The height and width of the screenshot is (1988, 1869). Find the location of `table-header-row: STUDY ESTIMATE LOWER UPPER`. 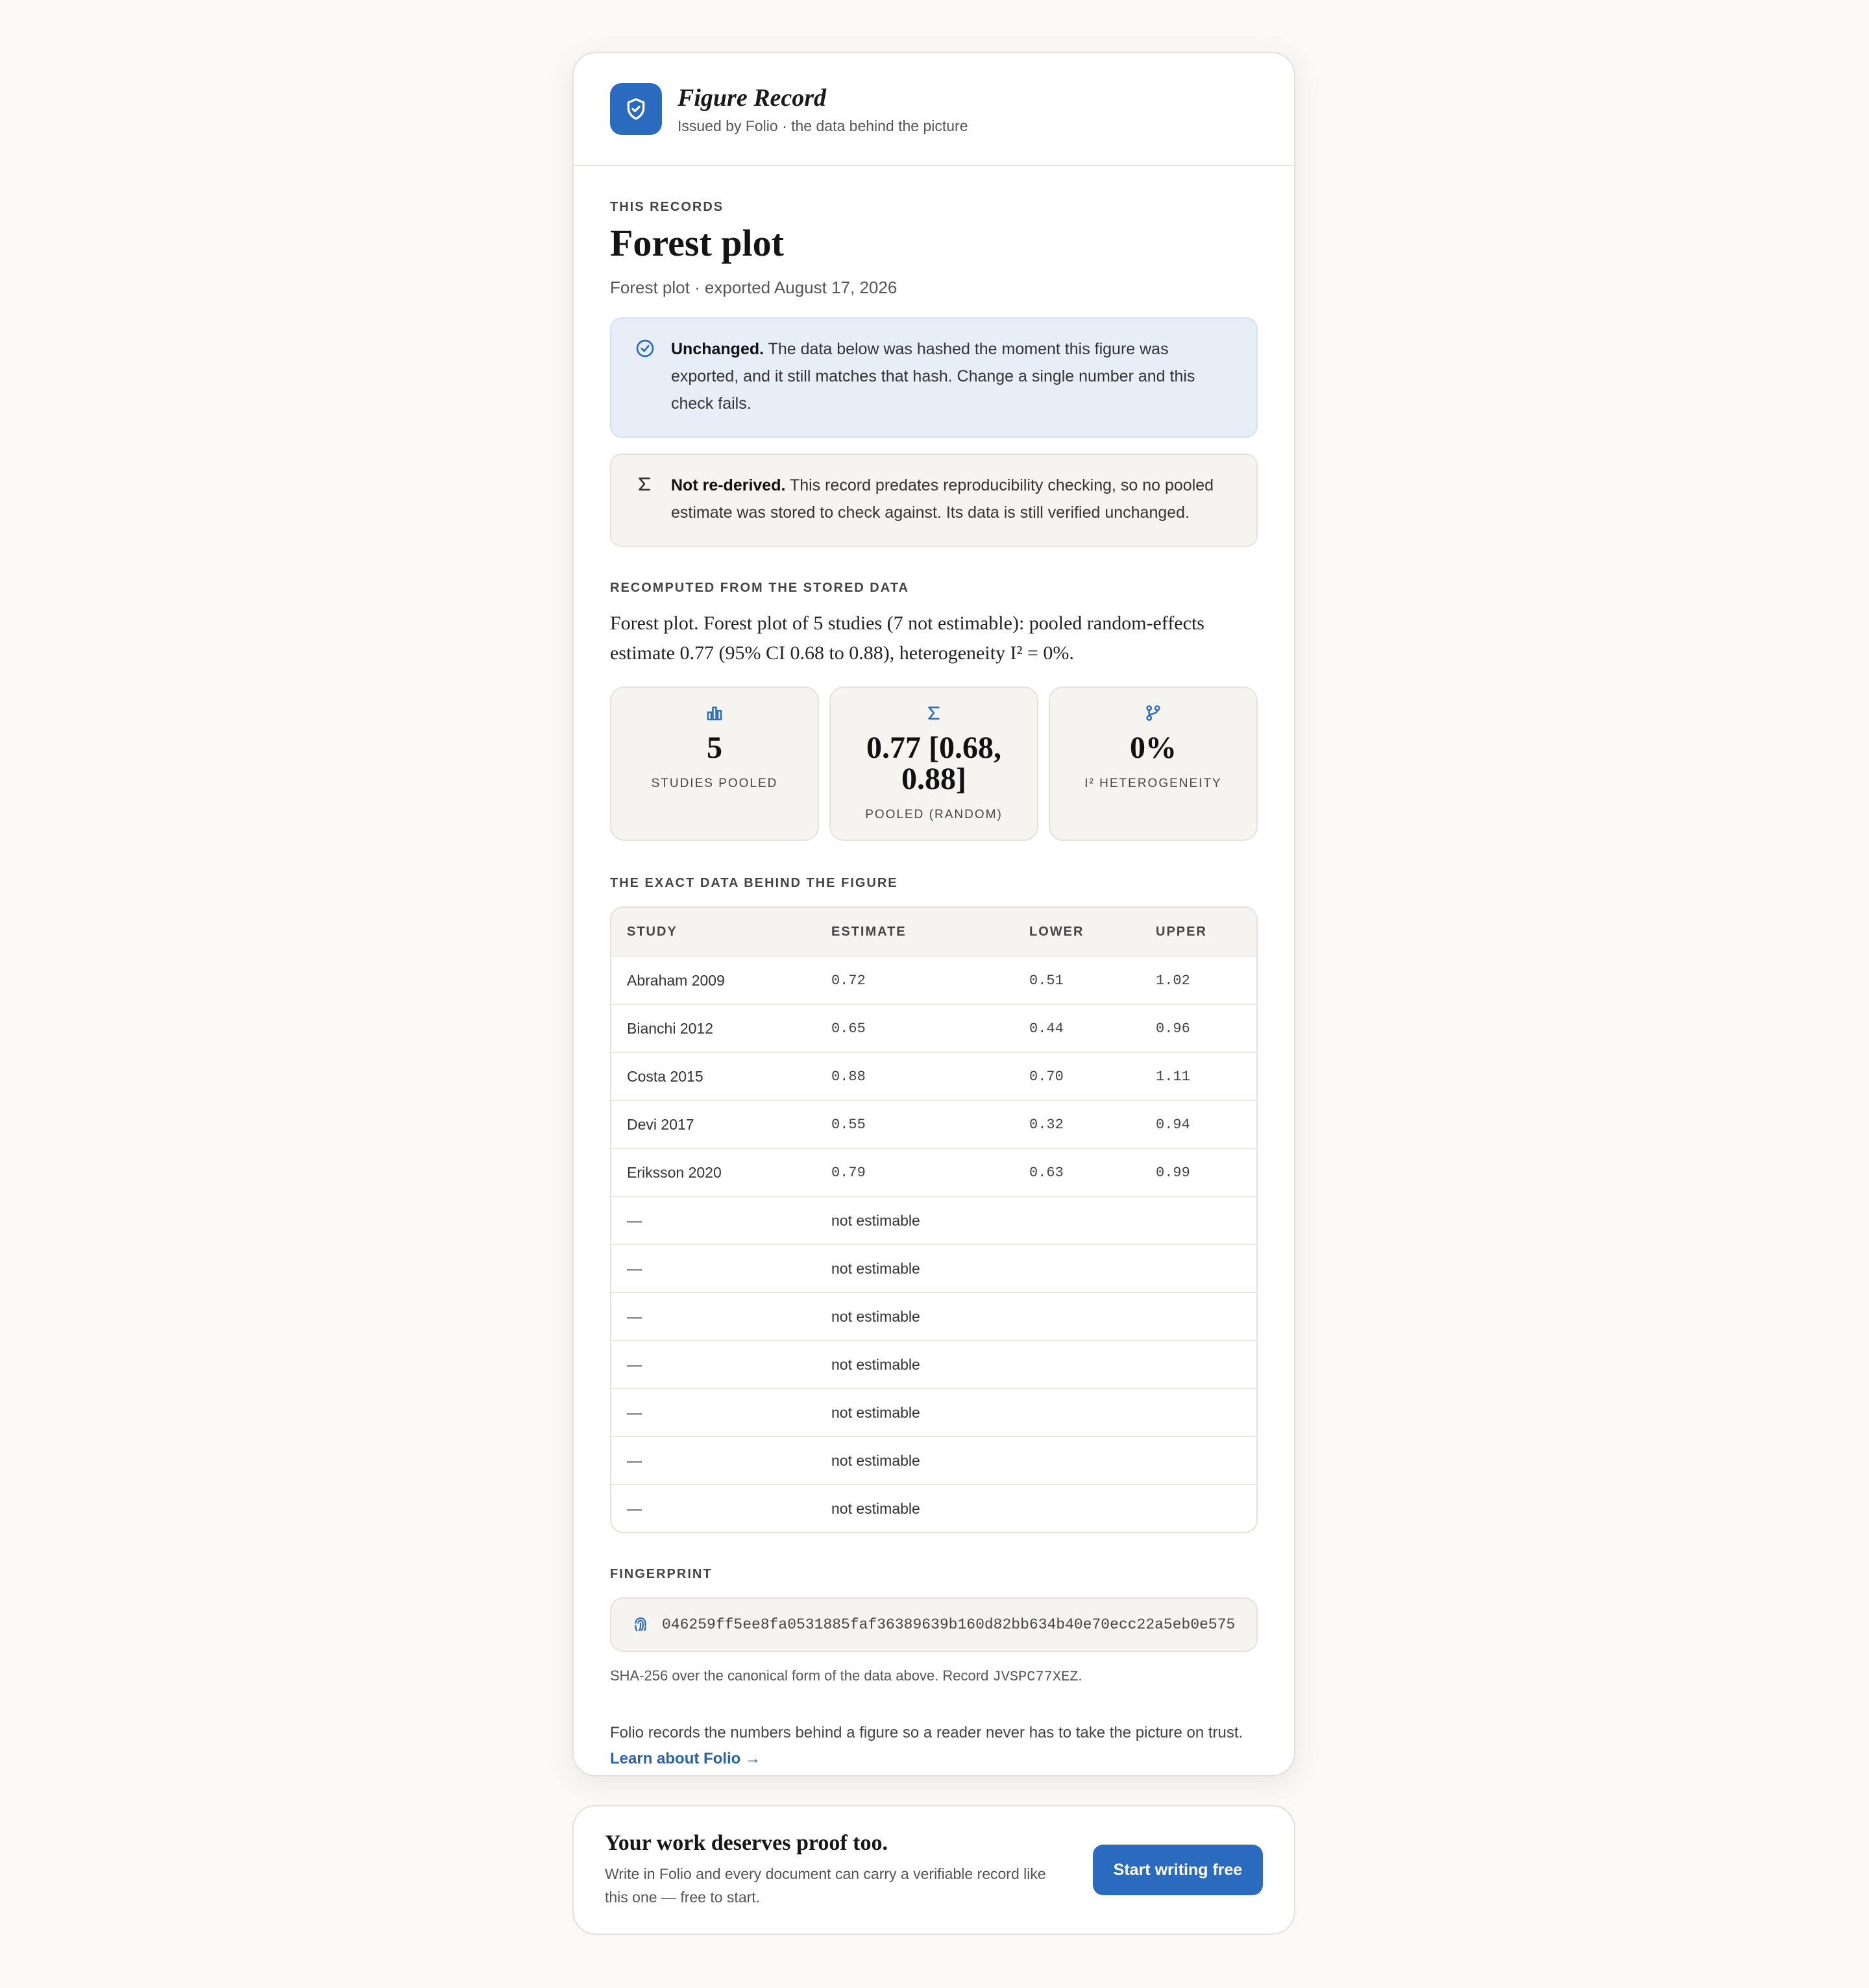

table-header-row: STUDY ESTIMATE LOWER UPPER is located at coordinates (933, 932).